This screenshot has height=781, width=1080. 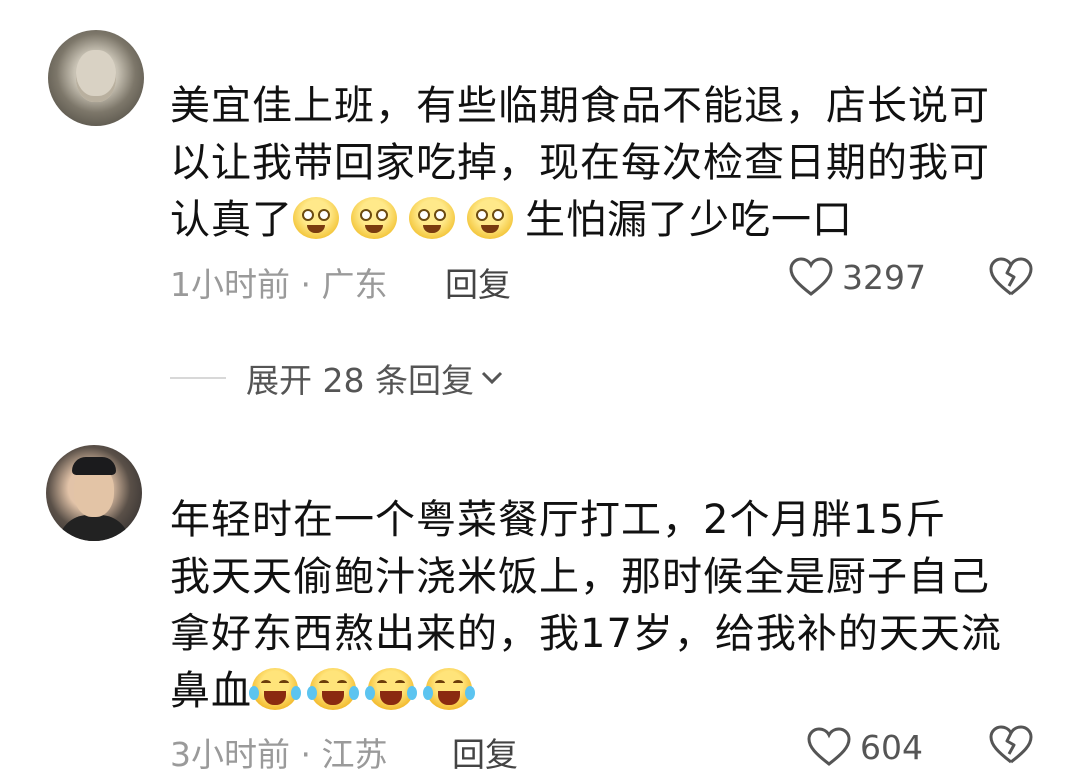 I want to click on avatar-face, so click(x=96, y=76).